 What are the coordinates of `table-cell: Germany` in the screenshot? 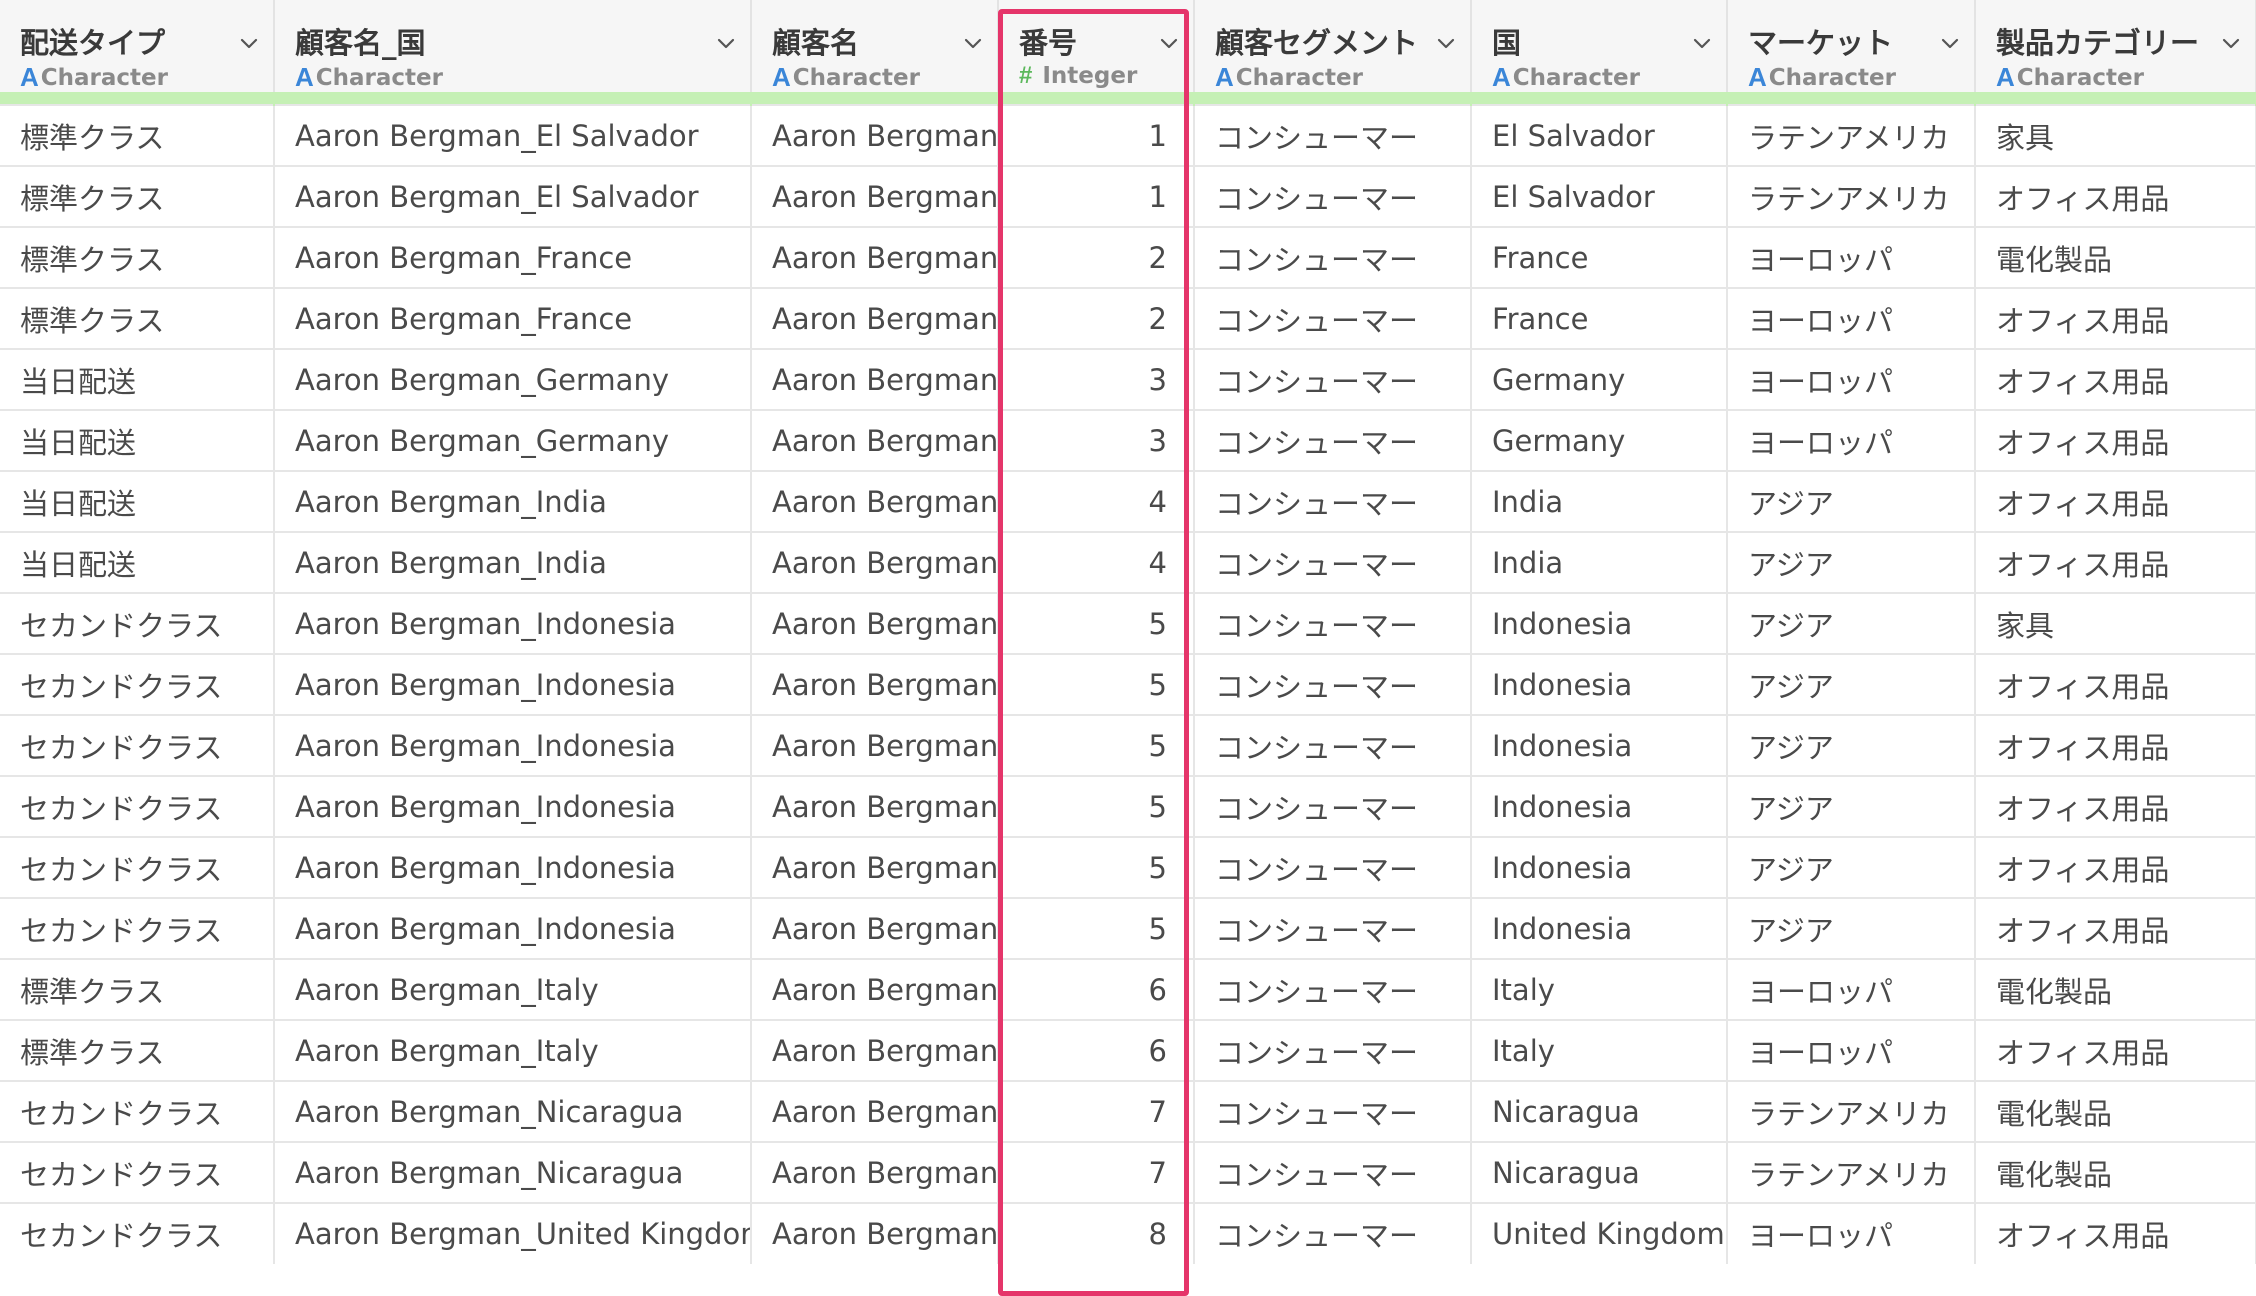 It's located at (1599, 440).